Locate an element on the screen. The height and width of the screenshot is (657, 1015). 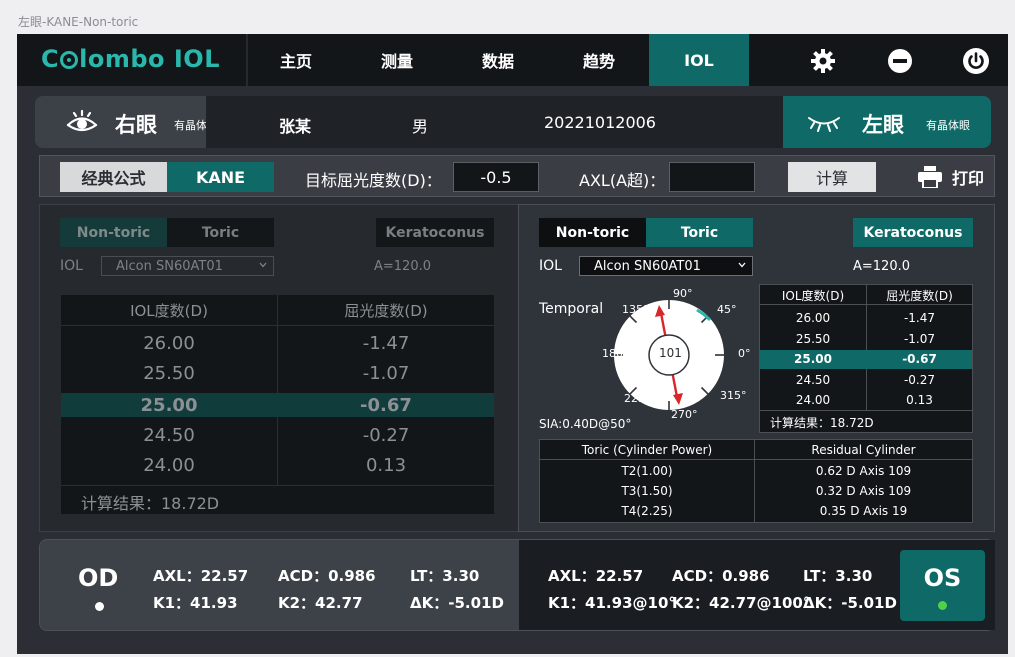
os-acd: ACD：0.986 is located at coordinates (721, 576).